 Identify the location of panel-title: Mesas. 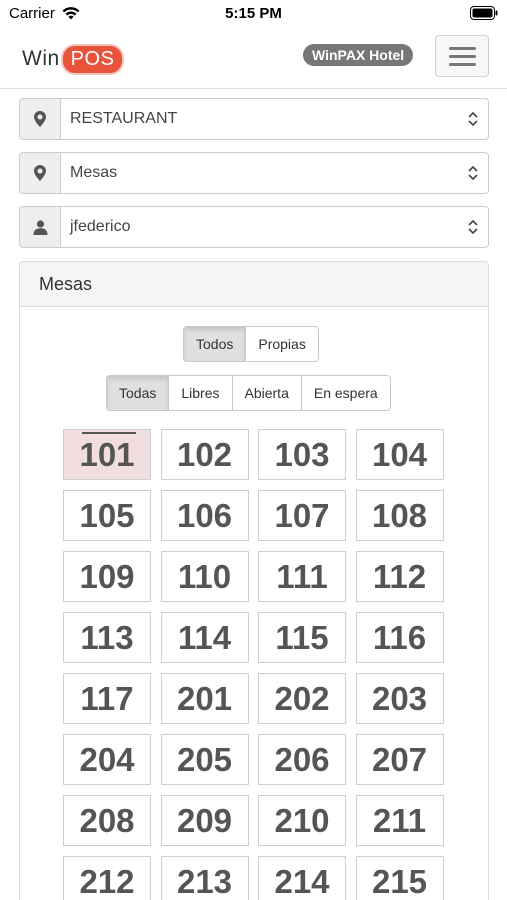
(254, 284).